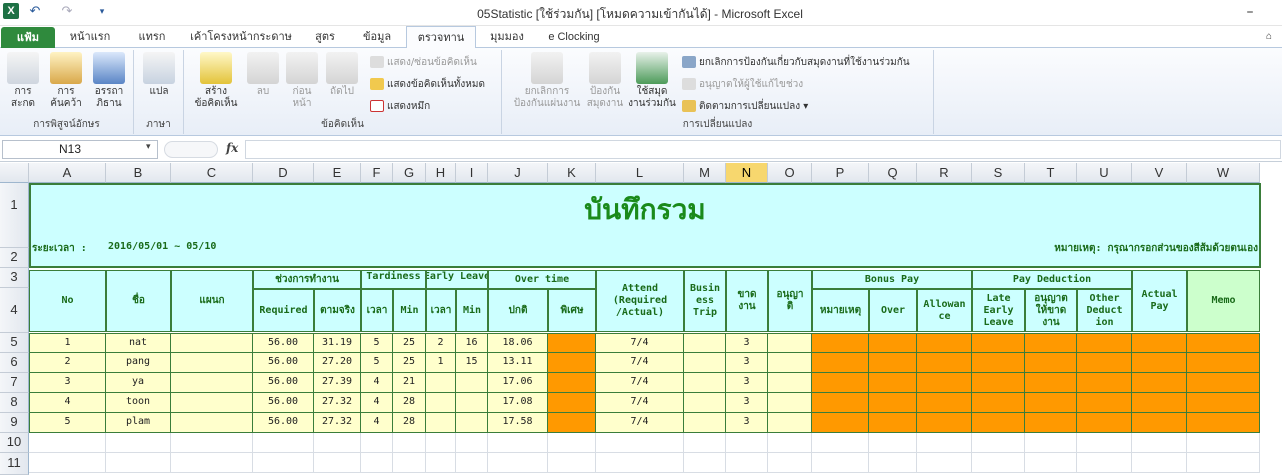 This screenshot has height=475, width=1282. I want to click on data-cell-i6: 15, so click(472, 363).